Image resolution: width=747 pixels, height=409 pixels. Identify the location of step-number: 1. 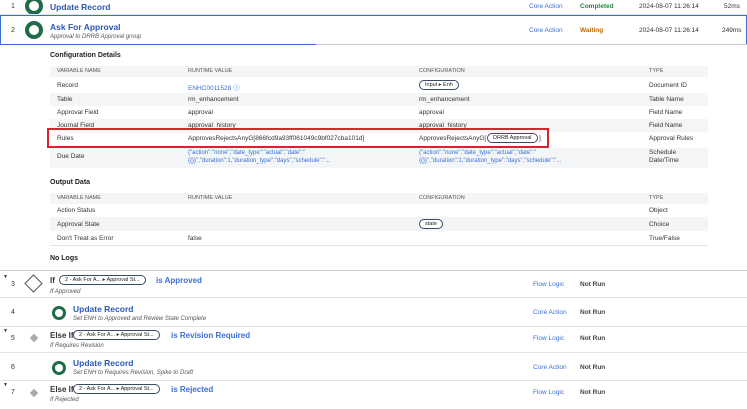
(13, 6).